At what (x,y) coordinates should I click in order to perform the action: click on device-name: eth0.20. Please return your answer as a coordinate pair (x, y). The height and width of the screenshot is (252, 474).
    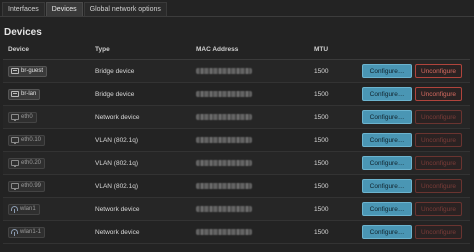
    Looking at the image, I should click on (31, 163).